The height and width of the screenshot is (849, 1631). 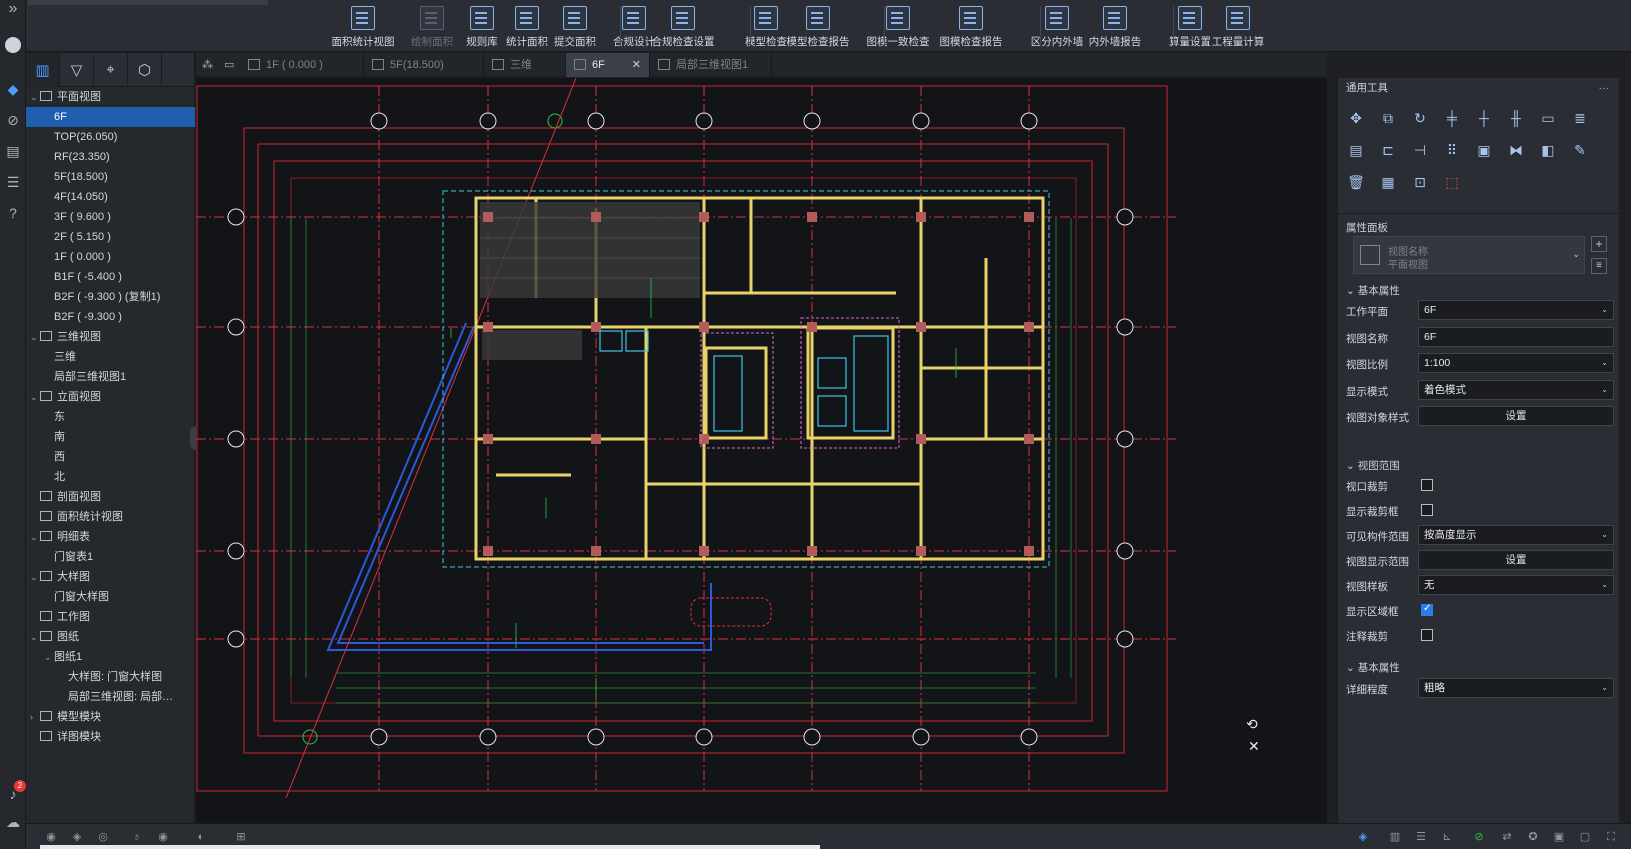 What do you see at coordinates (110, 197) in the screenshot?
I see `tree-item: 4F(14.050)` at bounding box center [110, 197].